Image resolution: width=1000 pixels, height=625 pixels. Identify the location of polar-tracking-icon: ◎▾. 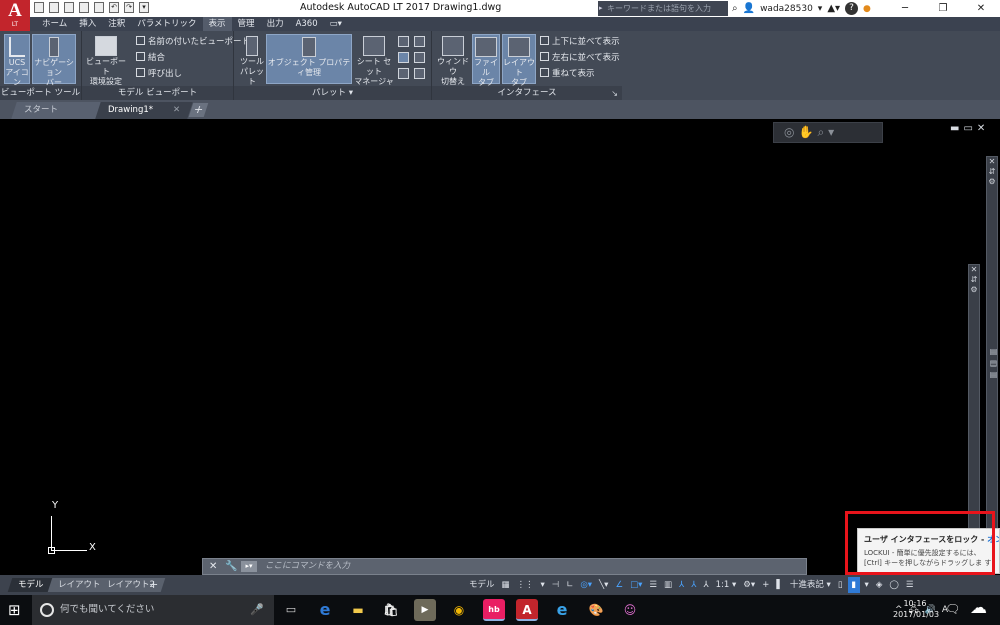
(586, 585).